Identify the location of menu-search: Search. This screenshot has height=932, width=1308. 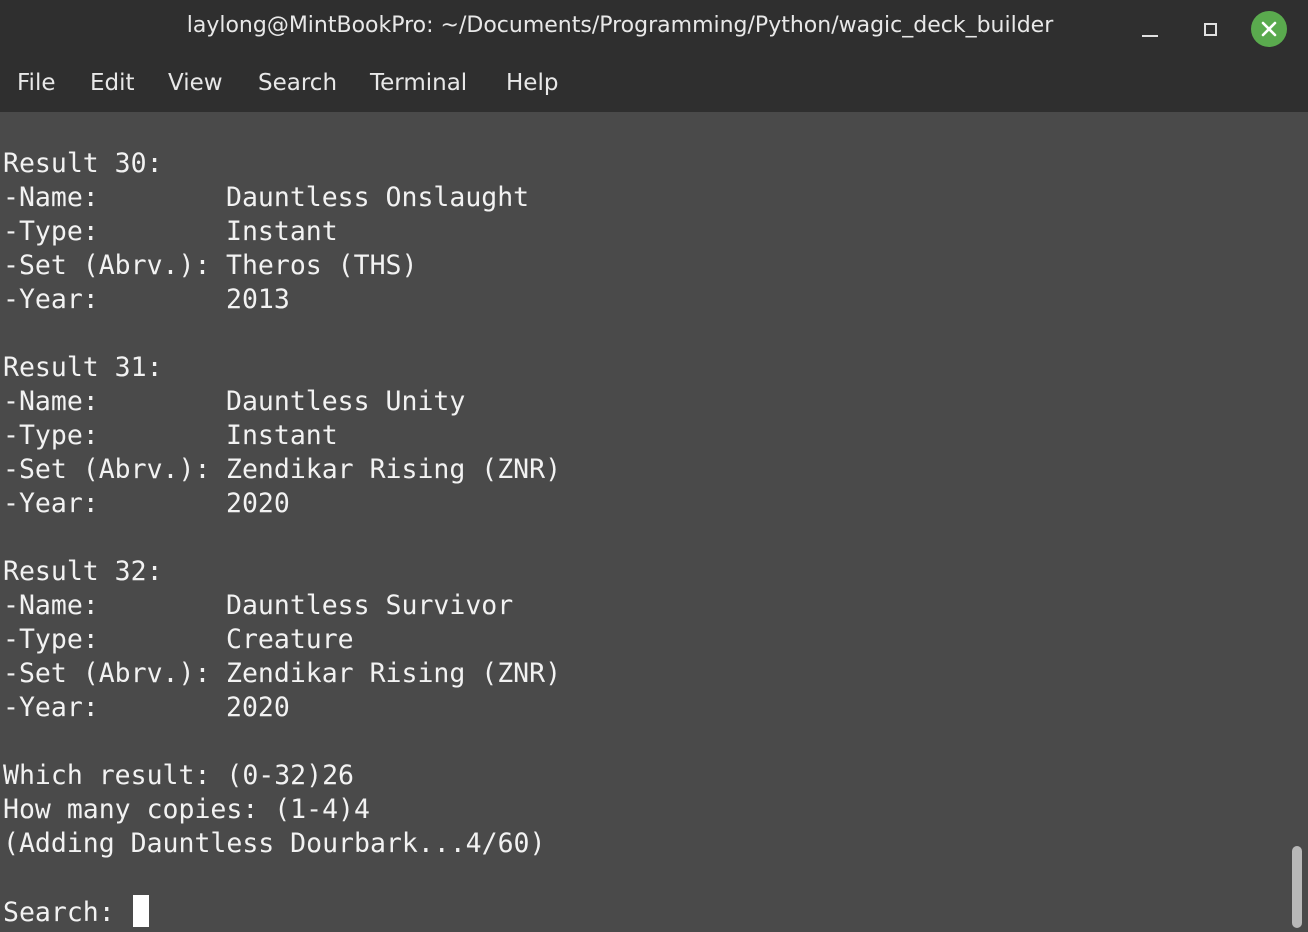
(297, 83).